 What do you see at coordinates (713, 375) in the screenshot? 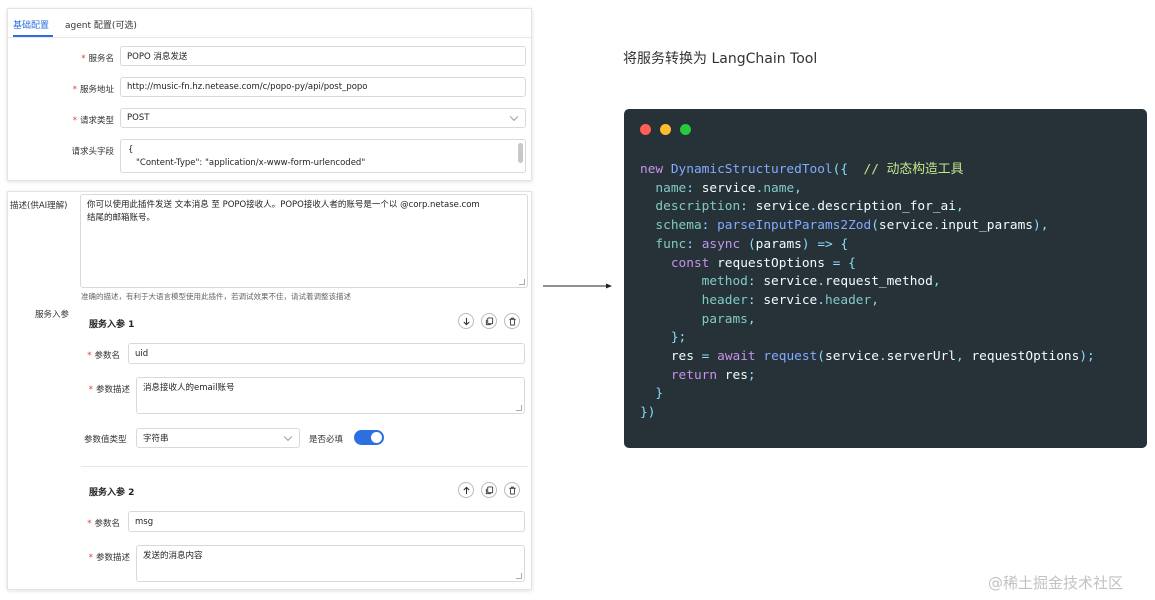
I see `code-line: return res;` at bounding box center [713, 375].